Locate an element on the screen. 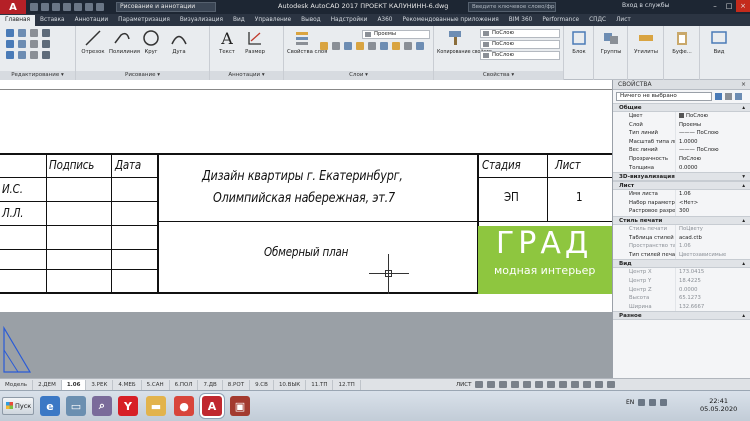  osnap-icon is located at coordinates (527, 384).